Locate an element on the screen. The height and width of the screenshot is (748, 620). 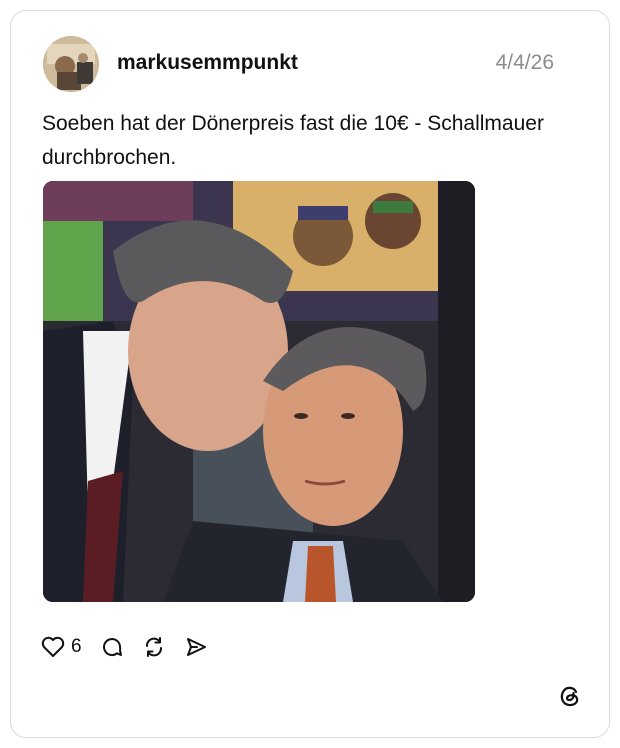
post-timestamp: 4/4/26 is located at coordinates (524, 62).